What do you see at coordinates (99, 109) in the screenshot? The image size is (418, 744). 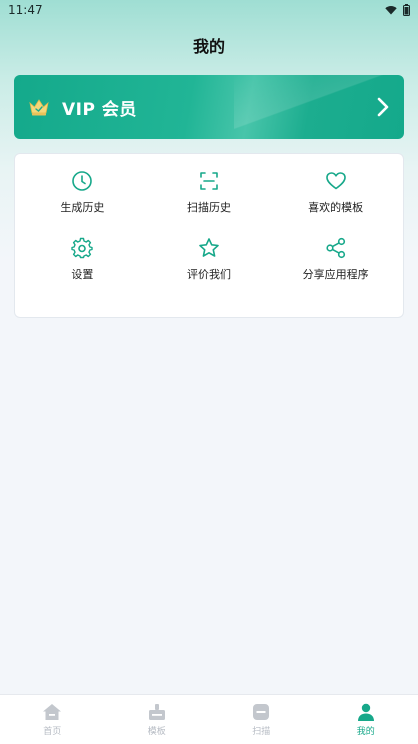 I see `vip-label: VIP 会员` at bounding box center [99, 109].